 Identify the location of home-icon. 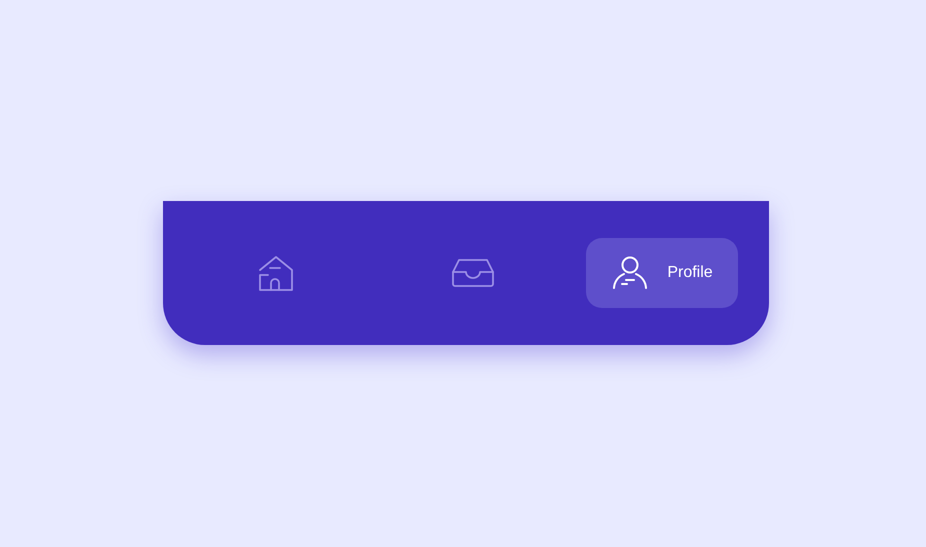
(276, 273).